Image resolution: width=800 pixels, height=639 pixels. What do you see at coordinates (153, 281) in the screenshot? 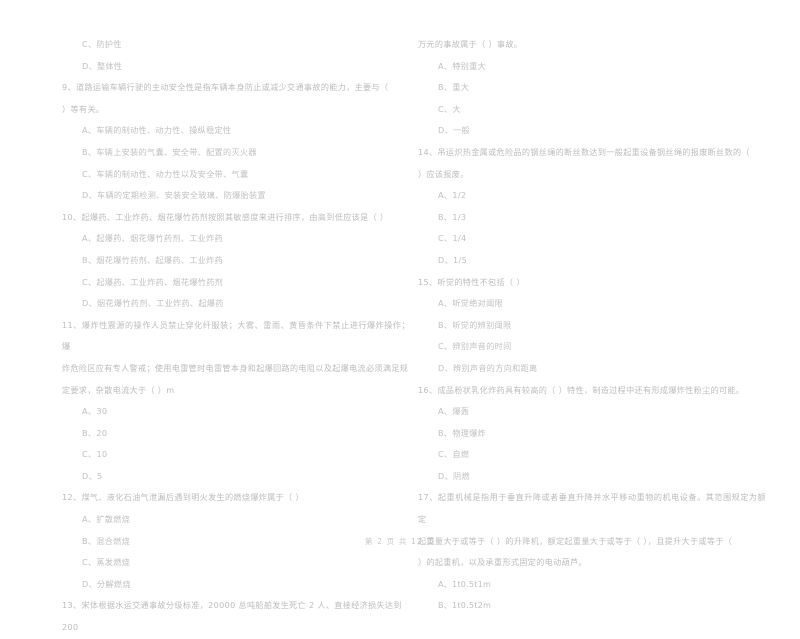
I see `option-item: C、起爆药、工业炸药、烟花爆竹药剂` at bounding box center [153, 281].